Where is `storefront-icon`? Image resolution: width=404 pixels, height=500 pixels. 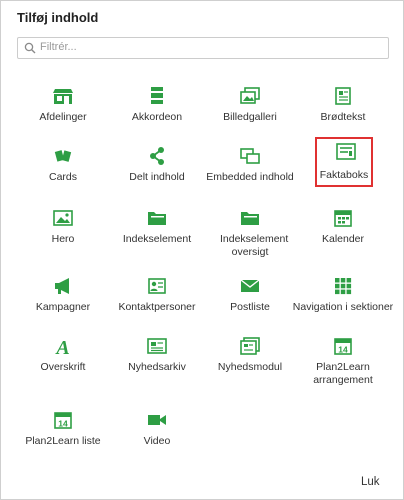 storefront-icon is located at coordinates (63, 96).